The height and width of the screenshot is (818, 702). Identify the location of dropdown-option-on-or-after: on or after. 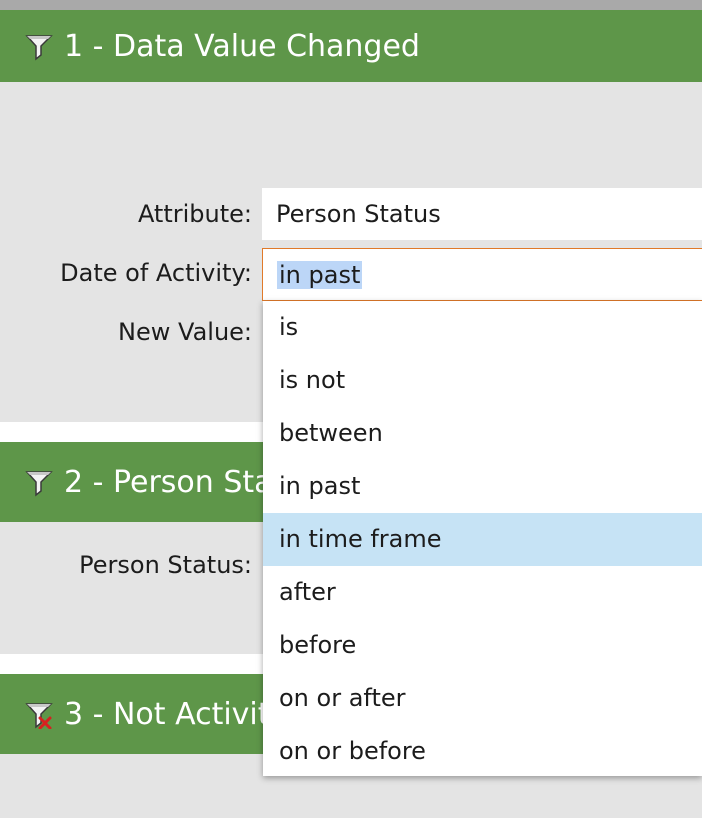
(482, 698).